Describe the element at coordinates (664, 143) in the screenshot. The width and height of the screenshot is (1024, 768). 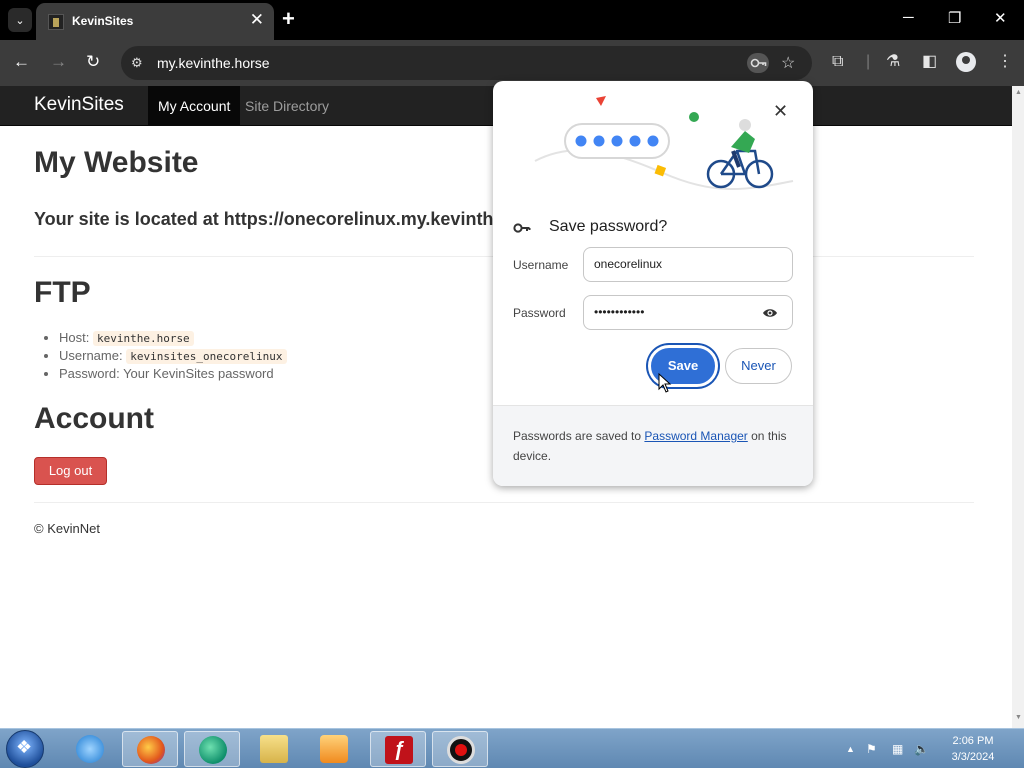
I see `password-illustration` at that location.